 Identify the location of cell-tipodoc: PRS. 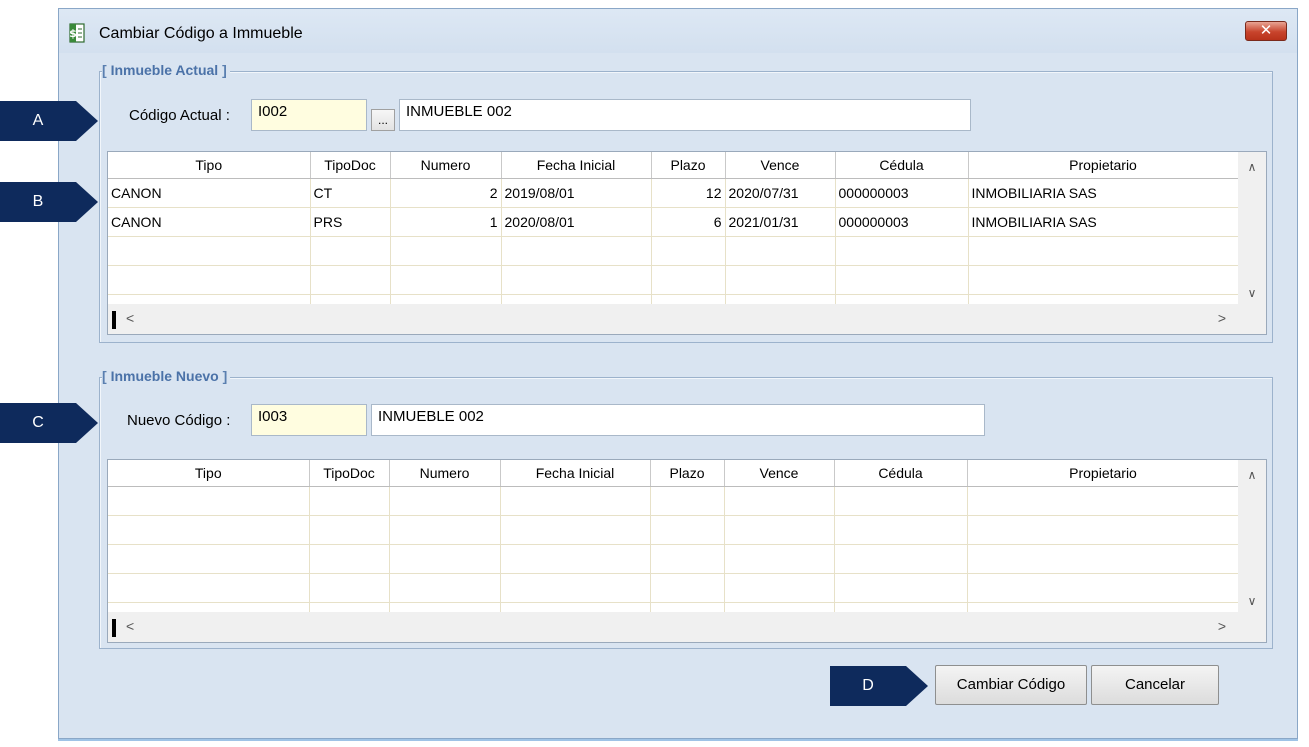
(350, 222).